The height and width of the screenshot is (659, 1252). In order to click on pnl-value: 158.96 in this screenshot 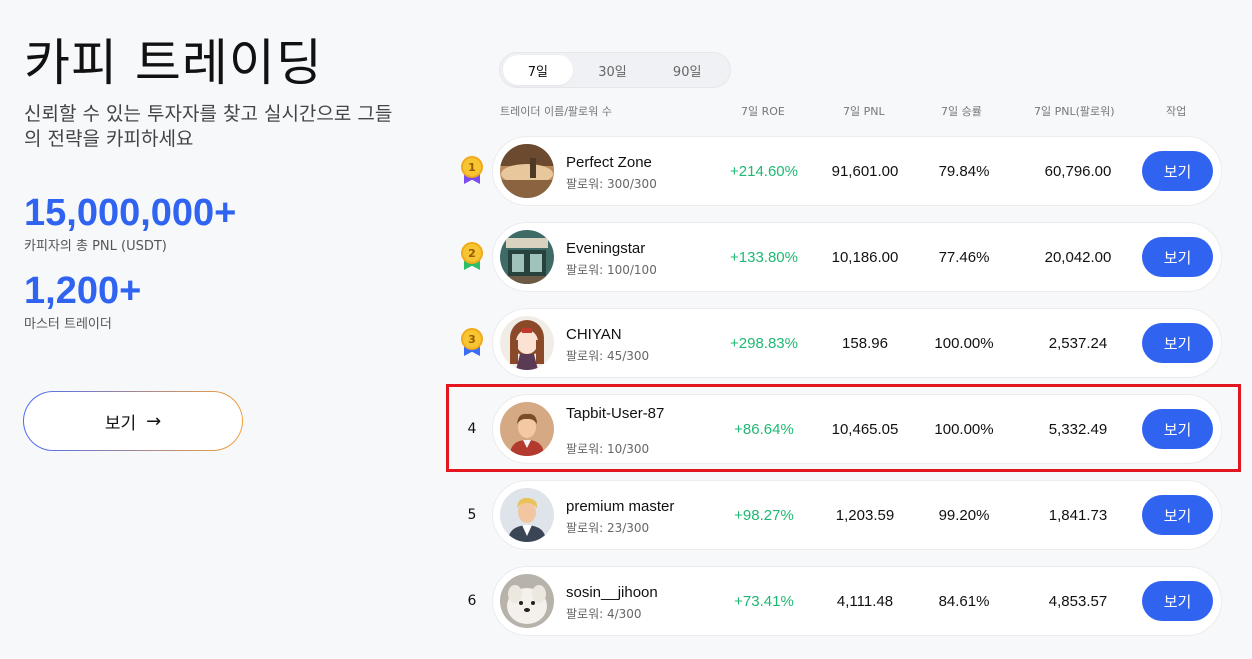, I will do `click(865, 343)`.